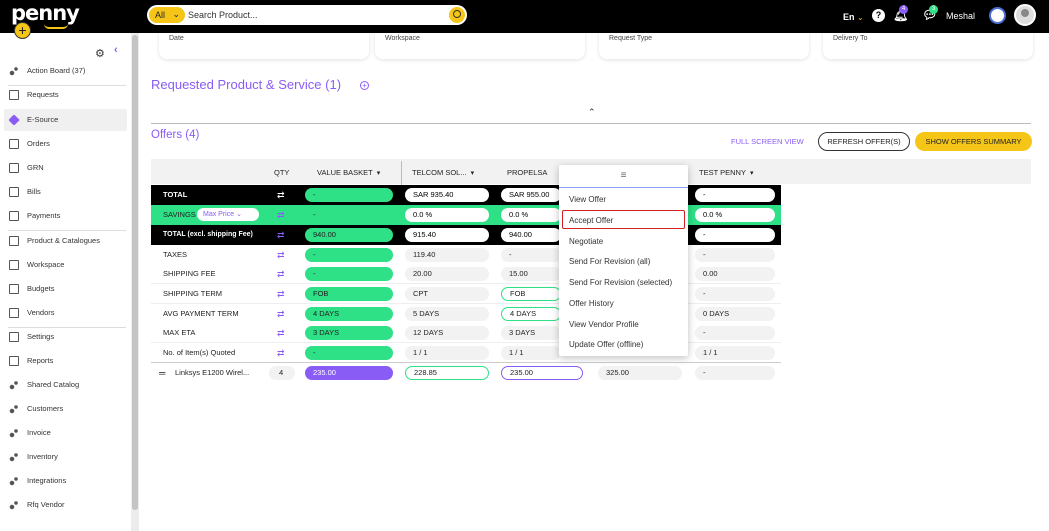 The image size is (1049, 531). I want to click on collapse-sidebar-icon: ‹, so click(116, 50).